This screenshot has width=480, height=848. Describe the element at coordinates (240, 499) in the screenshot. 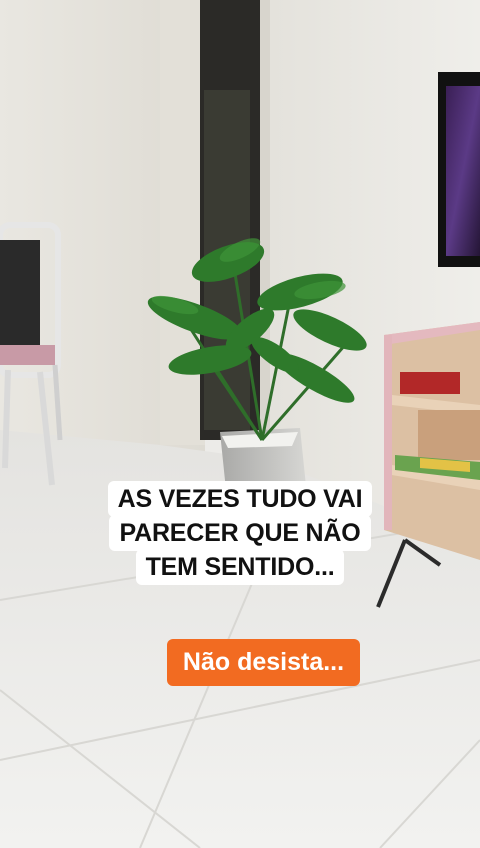

I see `caption-line: AS VEZES TUDO VAI` at that location.